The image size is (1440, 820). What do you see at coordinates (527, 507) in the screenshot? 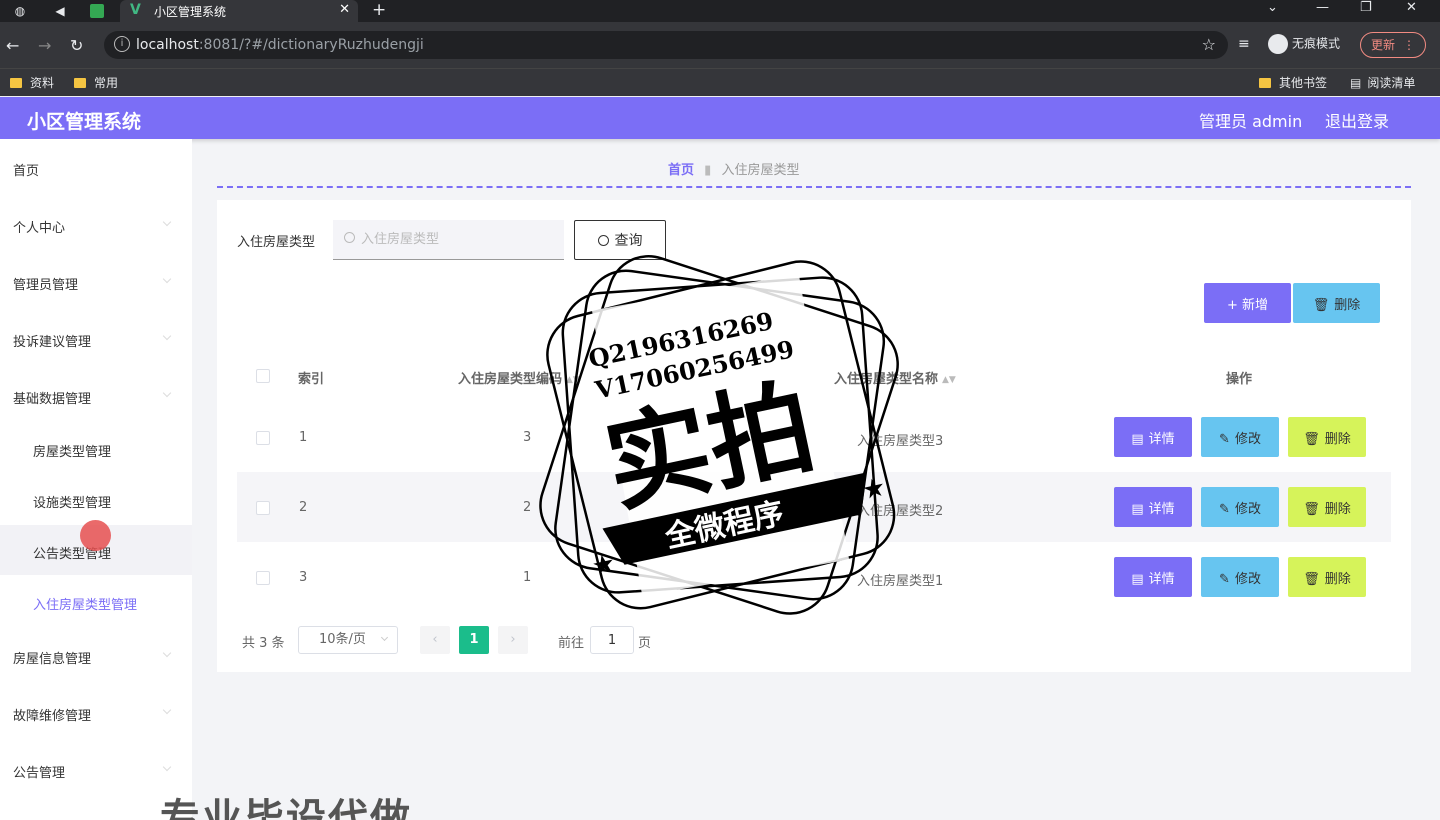
I see `cell-code: 2` at bounding box center [527, 507].